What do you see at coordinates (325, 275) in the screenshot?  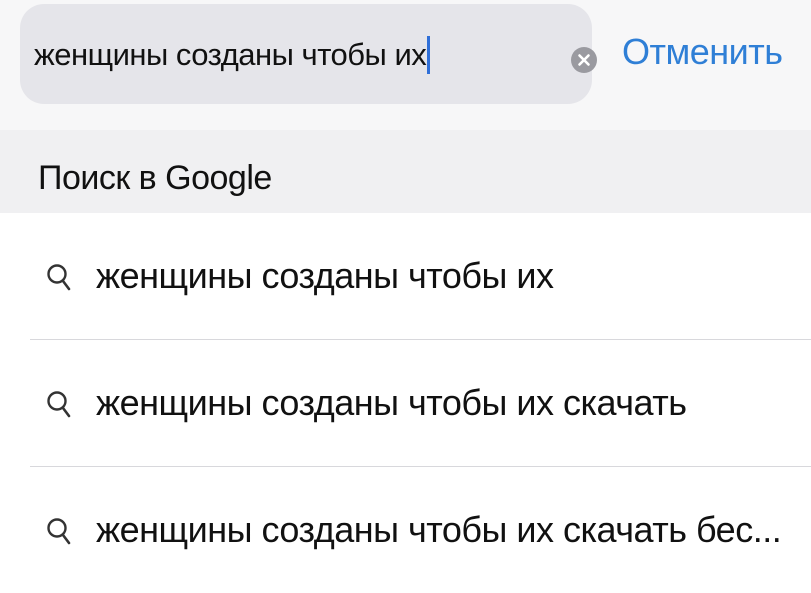 I see `suggestion-label: женщины созданы чтобы их` at bounding box center [325, 275].